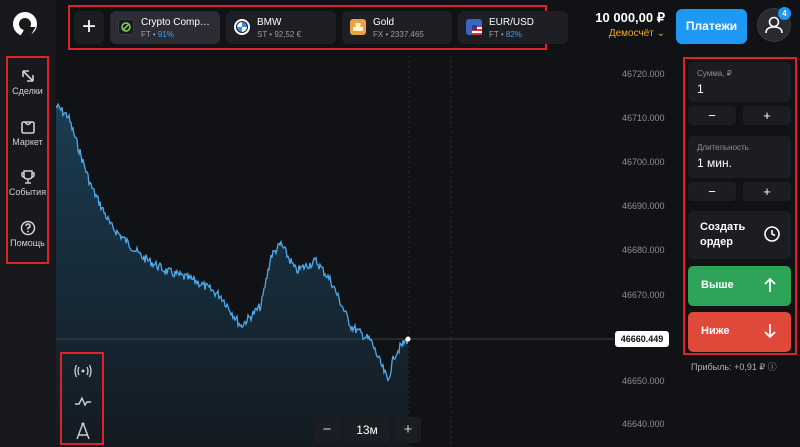 This screenshot has height=447, width=800. Describe the element at coordinates (27, 142) in the screenshot. I see `sidebar-item-label: Маркет` at that location.